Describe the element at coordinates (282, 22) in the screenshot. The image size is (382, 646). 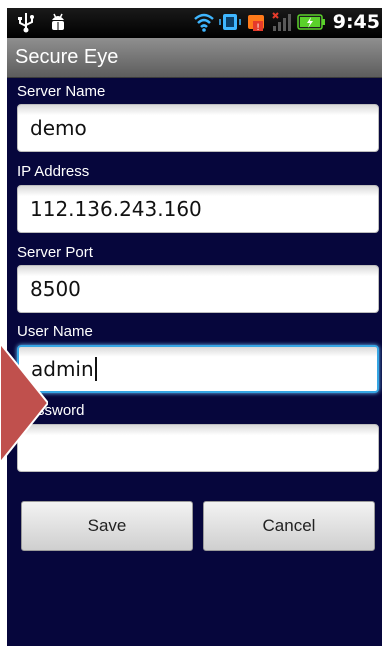
I see `signal-icon` at that location.